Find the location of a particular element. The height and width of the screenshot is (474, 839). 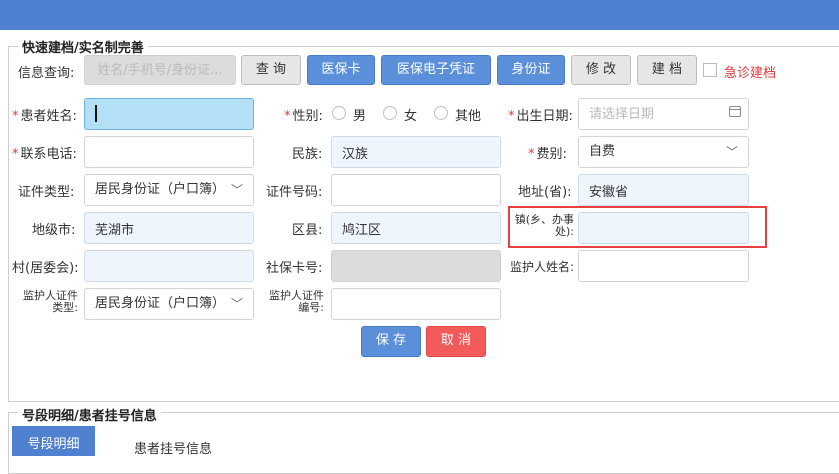

gender-female-label: 女 is located at coordinates (411, 116).